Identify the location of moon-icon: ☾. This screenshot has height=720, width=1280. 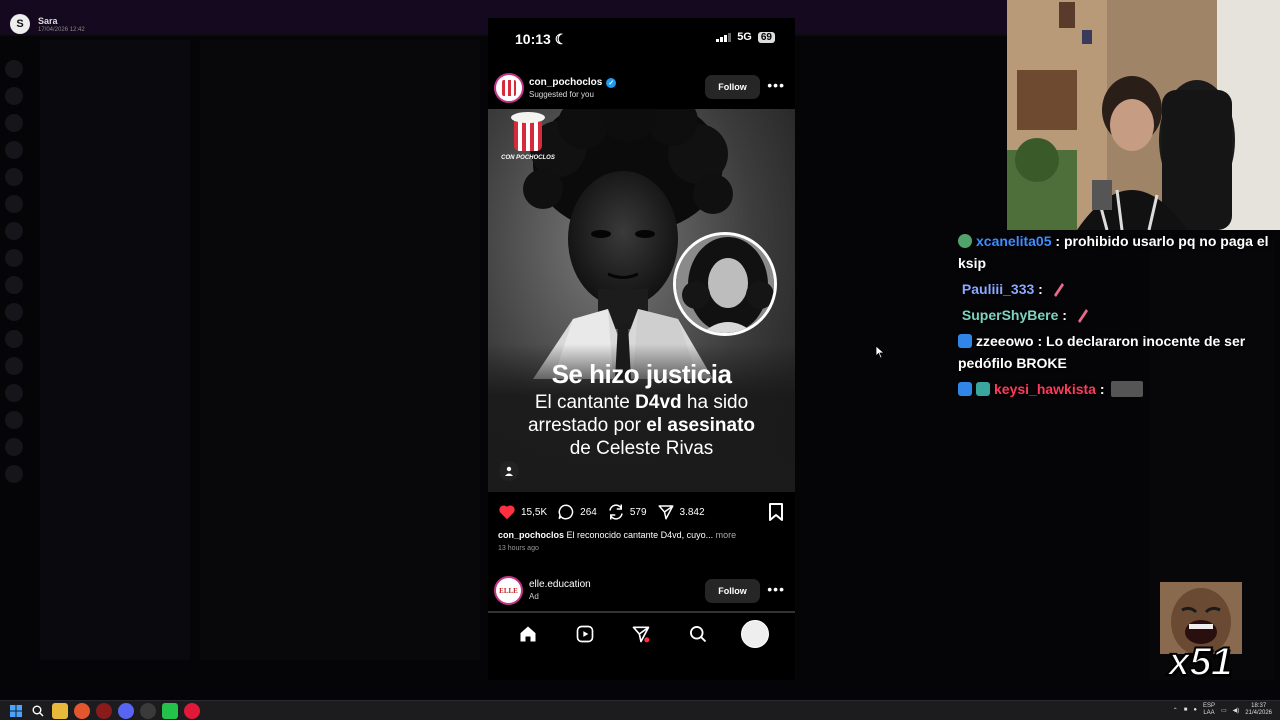
(561, 39).